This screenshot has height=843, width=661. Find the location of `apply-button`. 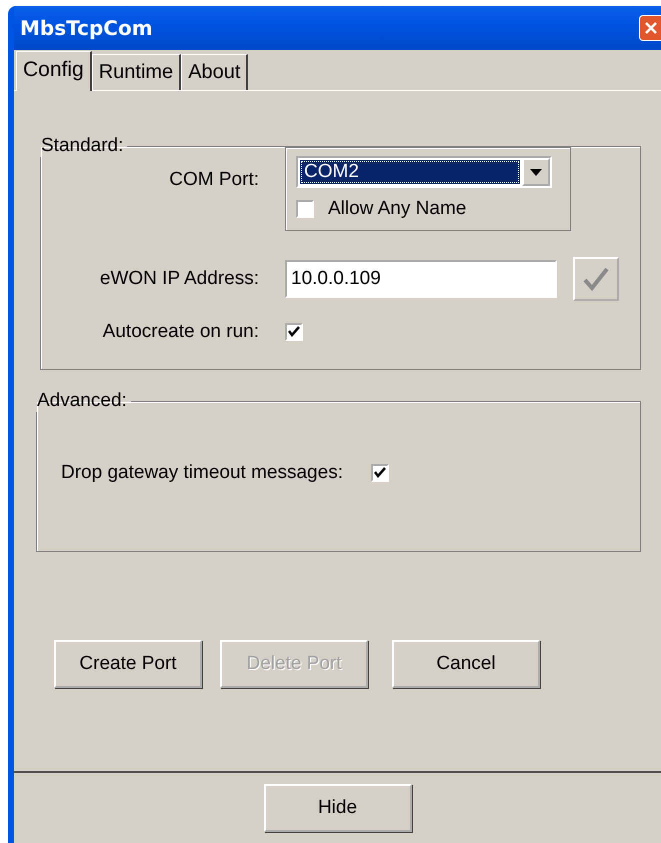

apply-button is located at coordinates (596, 279).